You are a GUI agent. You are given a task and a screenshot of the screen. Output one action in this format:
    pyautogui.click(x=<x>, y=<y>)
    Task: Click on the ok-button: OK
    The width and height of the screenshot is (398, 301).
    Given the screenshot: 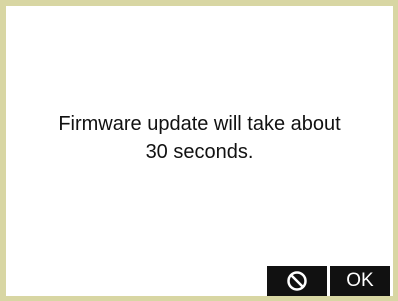 What is the action you would take?
    pyautogui.click(x=360, y=281)
    